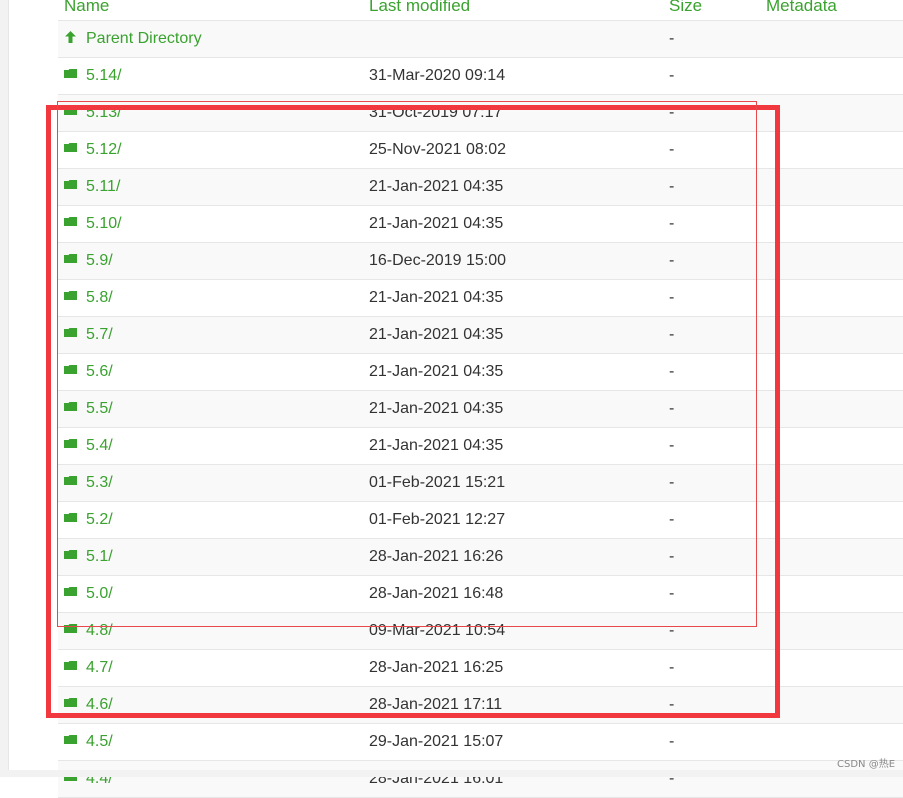  What do you see at coordinates (99, 371) in the screenshot?
I see `directory-name: 5.6/` at bounding box center [99, 371].